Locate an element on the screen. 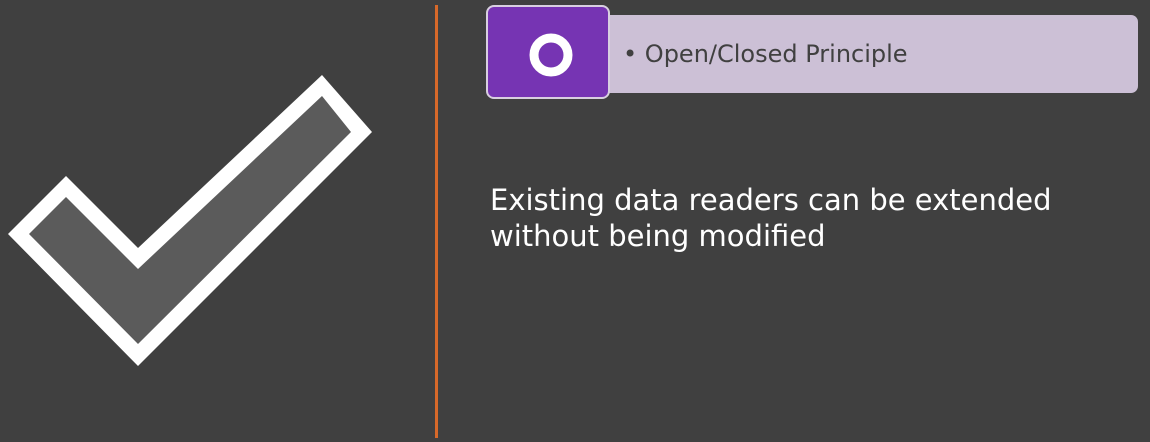  principle-letter-box: O is located at coordinates (548, 52).